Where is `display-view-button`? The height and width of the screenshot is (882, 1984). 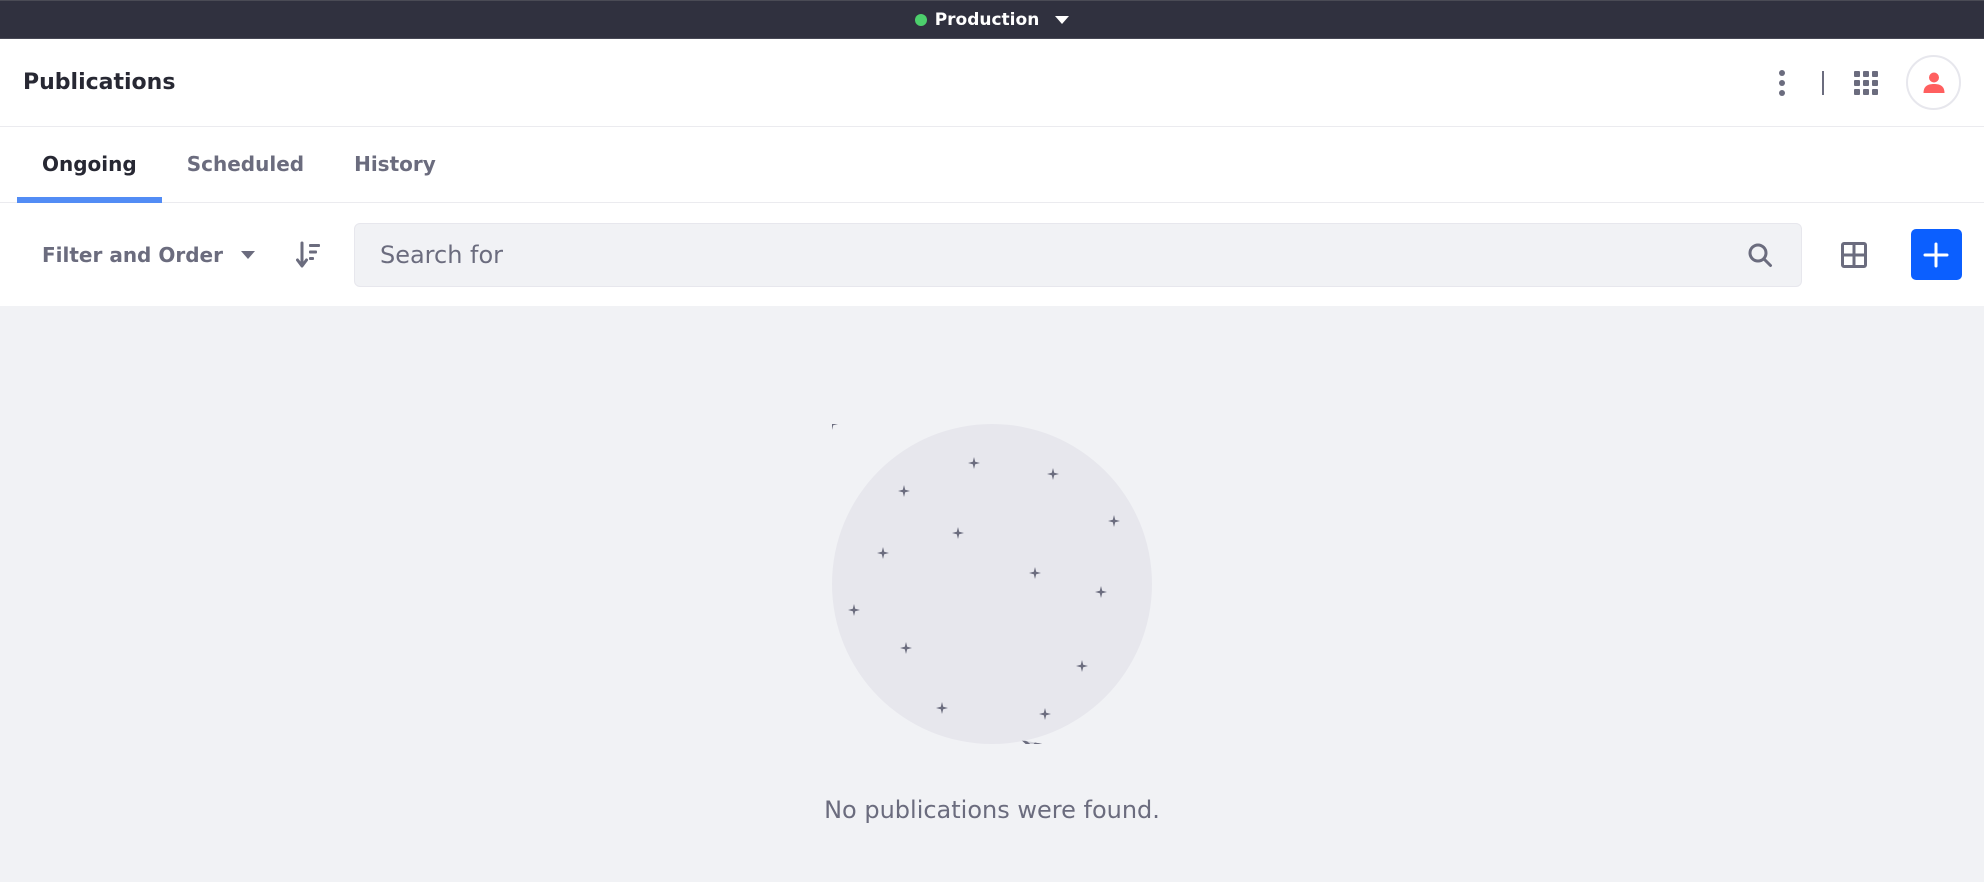
display-view-button is located at coordinates (1854, 255).